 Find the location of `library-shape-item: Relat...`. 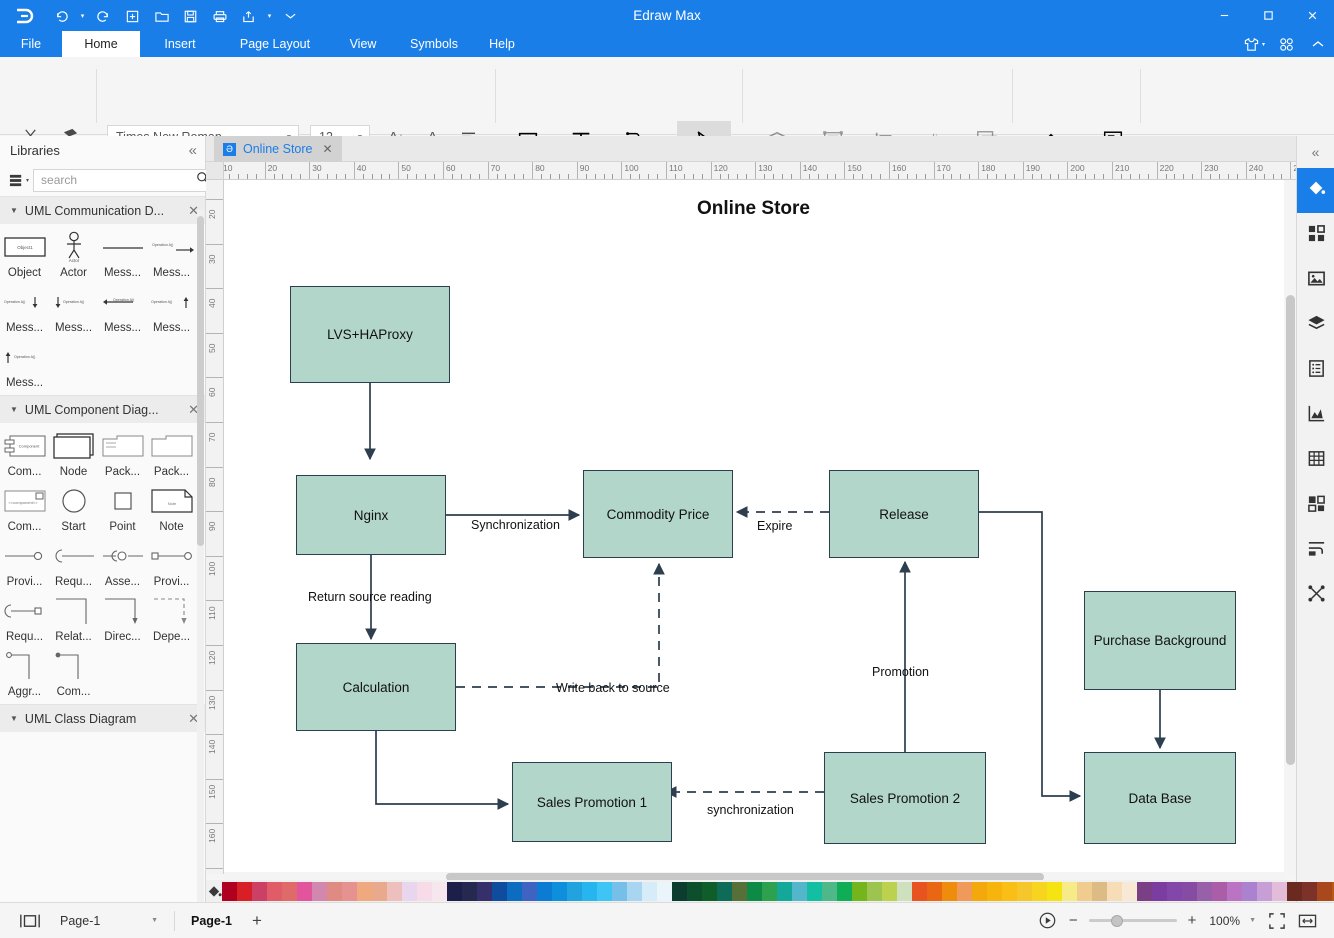

library-shape-item: Relat... is located at coordinates (73, 619).